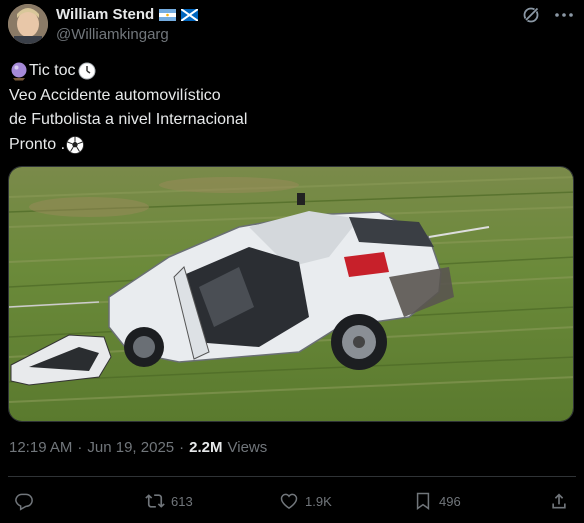 The height and width of the screenshot is (523, 584). What do you see at coordinates (24, 502) in the screenshot?
I see `reply-icon` at bounding box center [24, 502].